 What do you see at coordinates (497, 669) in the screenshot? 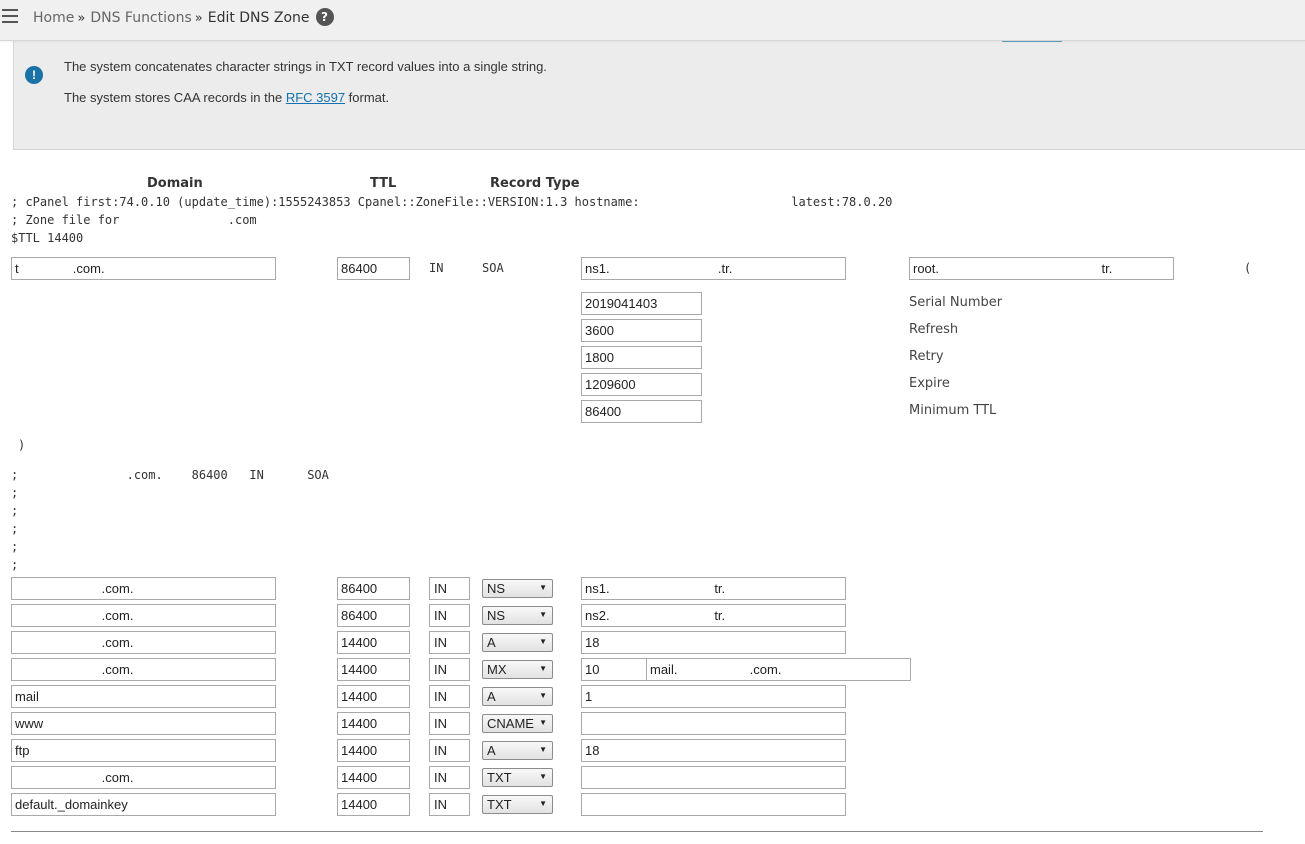
I see `record-type-value: MX` at bounding box center [497, 669].